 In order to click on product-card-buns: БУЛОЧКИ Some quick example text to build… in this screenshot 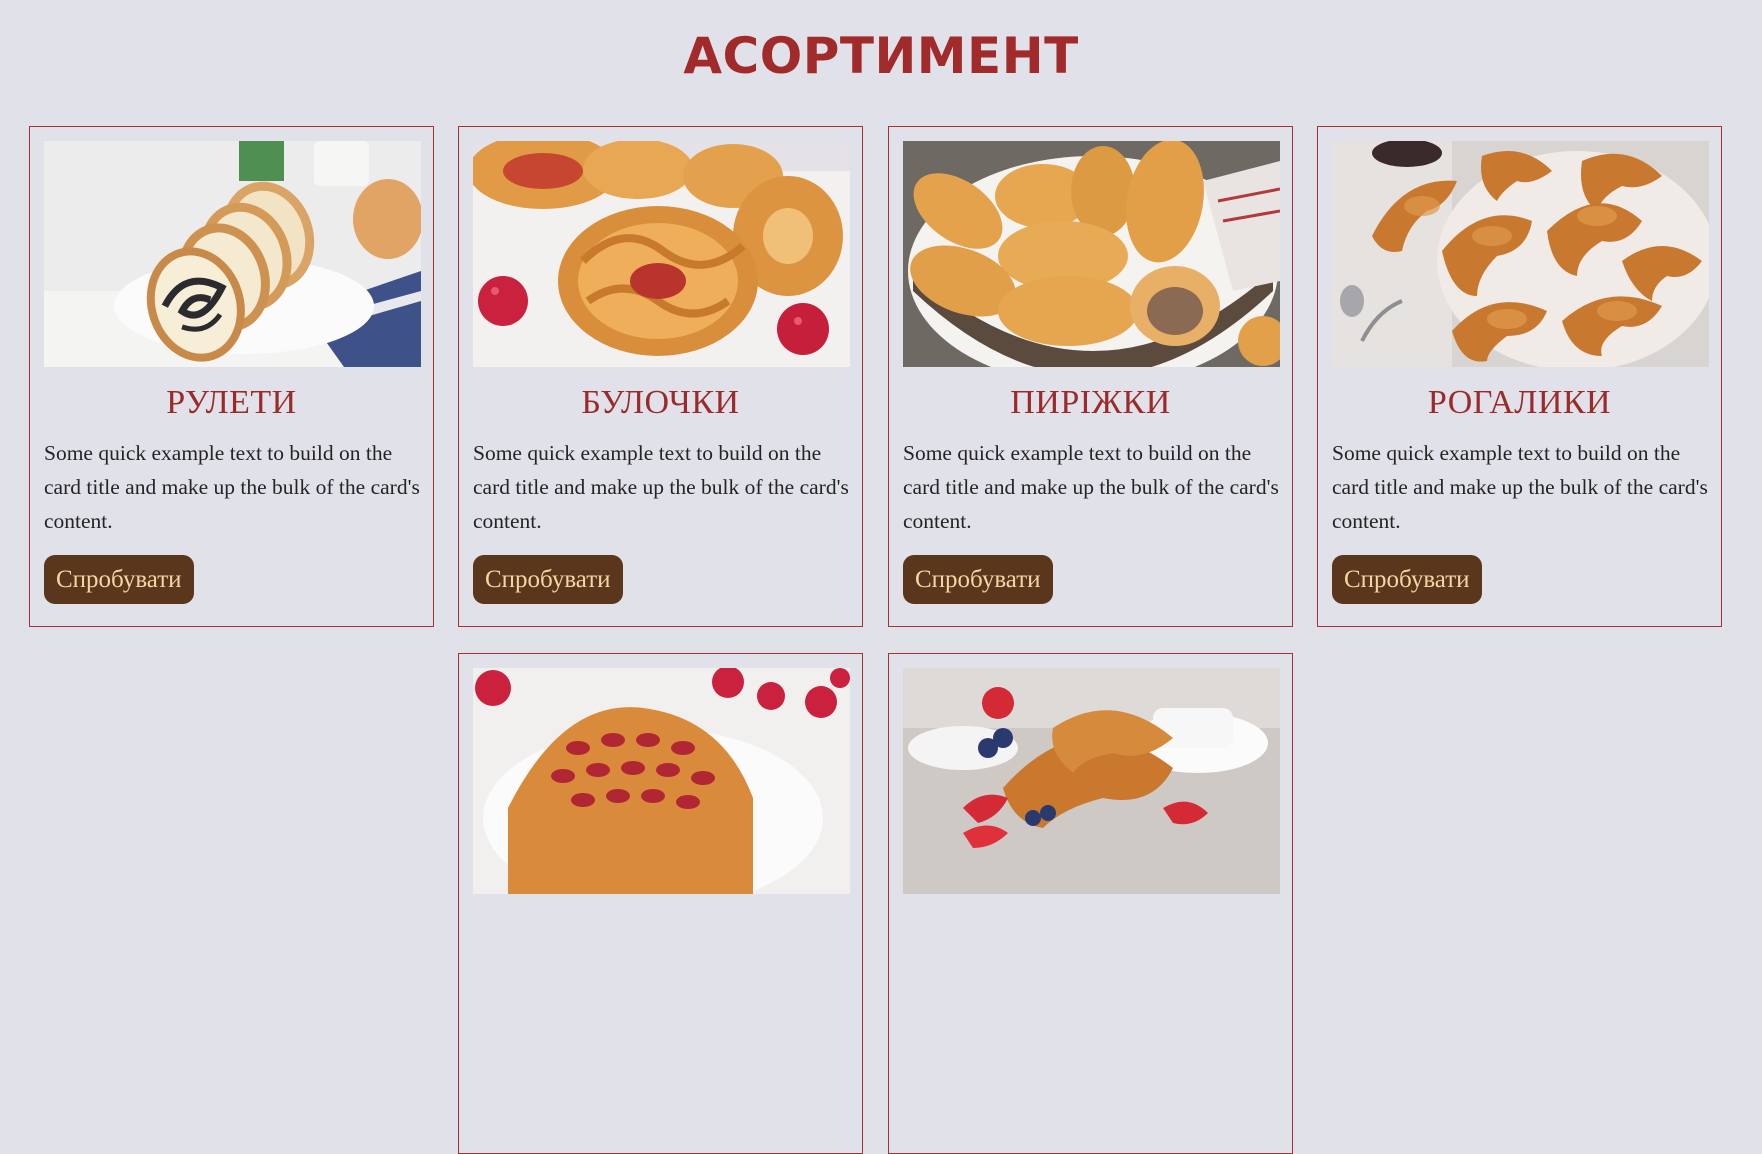, I will do `click(660, 376)`.